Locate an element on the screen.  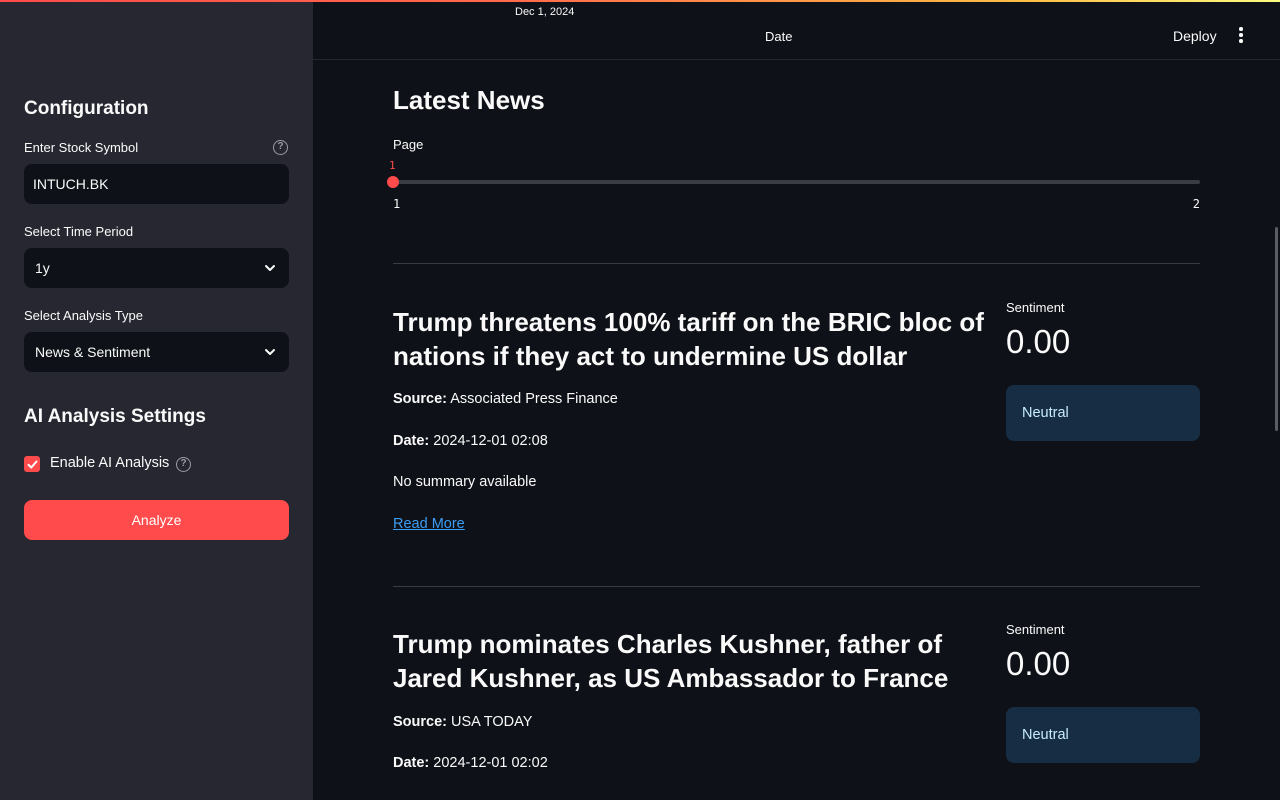
article-source: Source: Associated Press Finance is located at coordinates (505, 399).